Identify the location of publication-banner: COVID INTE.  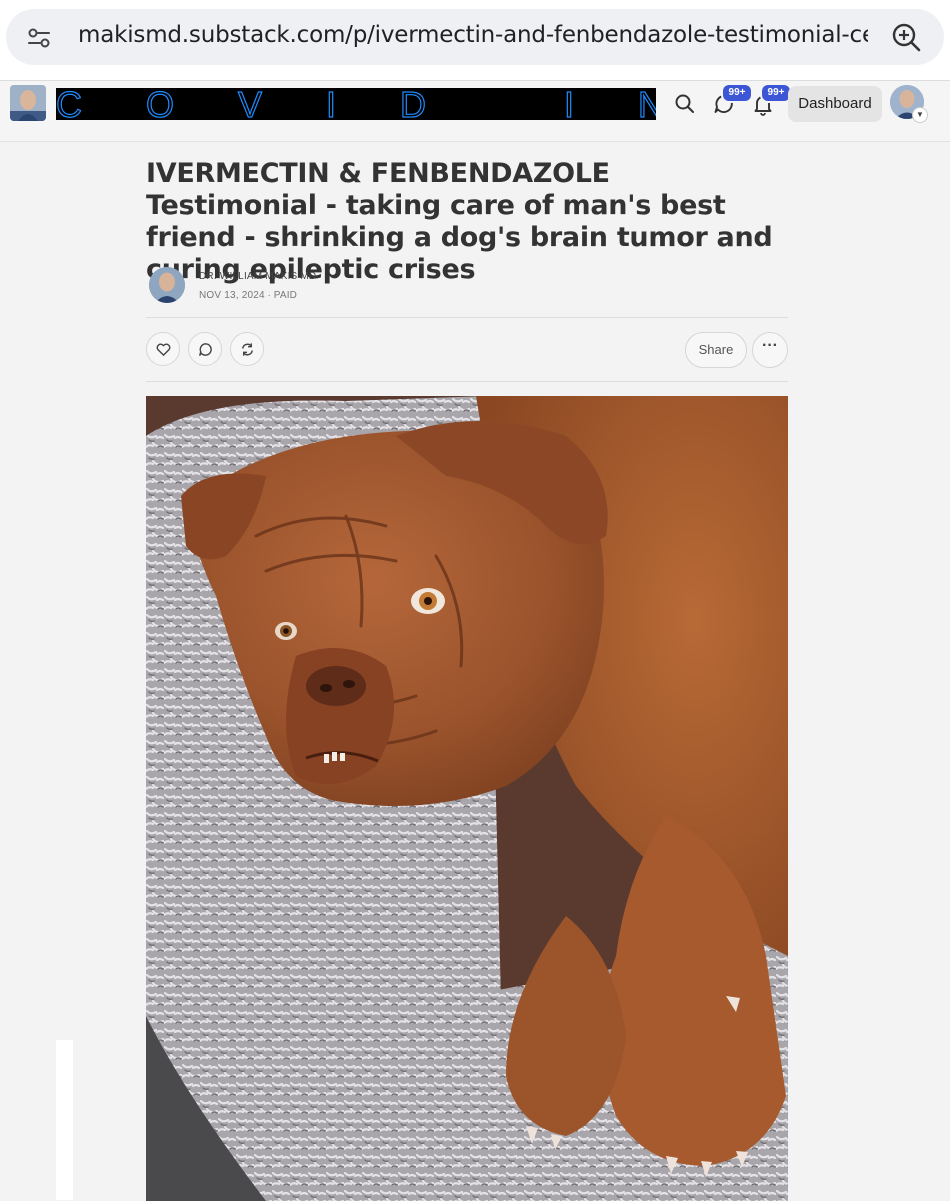
(356, 104).